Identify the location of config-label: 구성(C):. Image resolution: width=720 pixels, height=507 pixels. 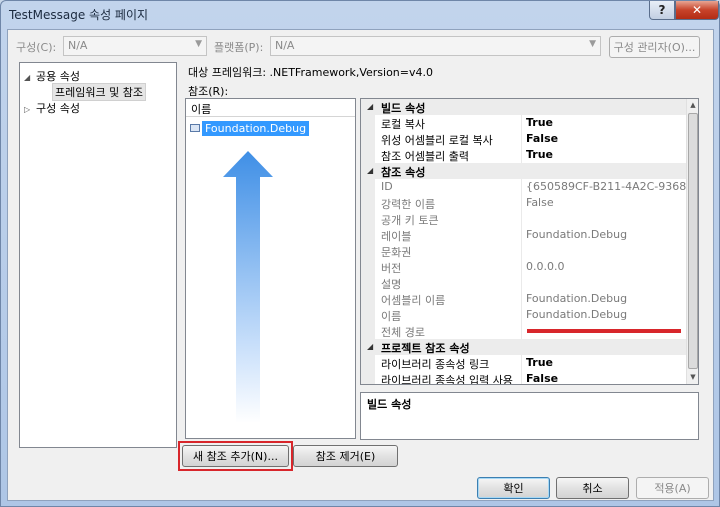
(36, 47).